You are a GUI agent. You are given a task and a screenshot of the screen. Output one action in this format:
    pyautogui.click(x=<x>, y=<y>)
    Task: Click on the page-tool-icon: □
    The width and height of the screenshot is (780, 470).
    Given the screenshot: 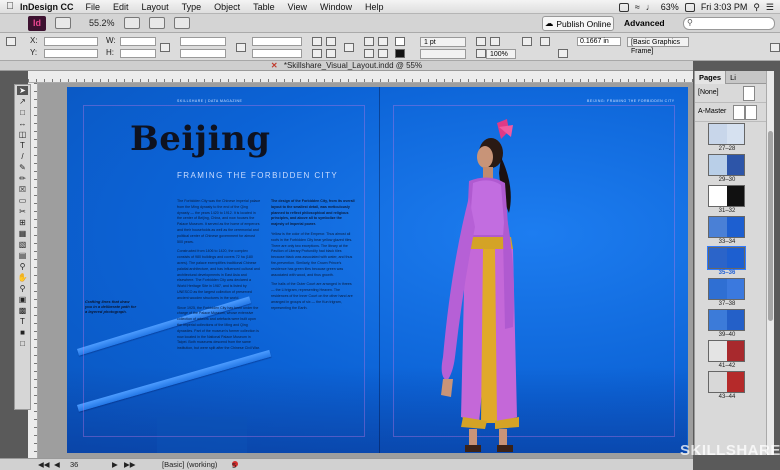 What is the action you would take?
    pyautogui.click(x=22, y=112)
    